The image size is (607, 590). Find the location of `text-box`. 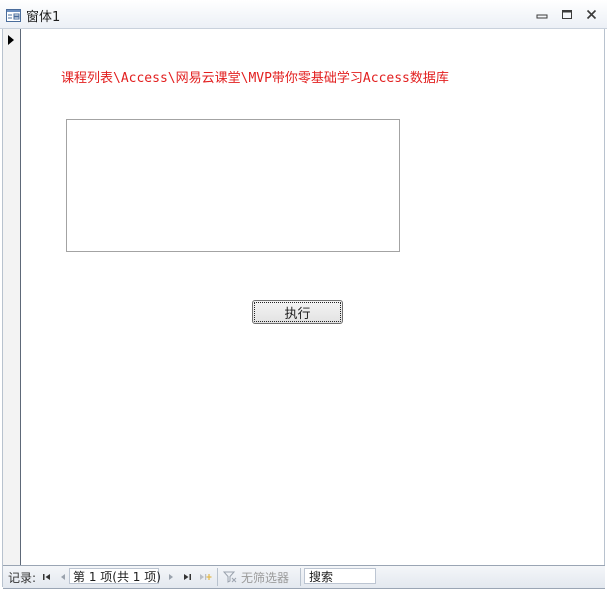

text-box is located at coordinates (233, 185).